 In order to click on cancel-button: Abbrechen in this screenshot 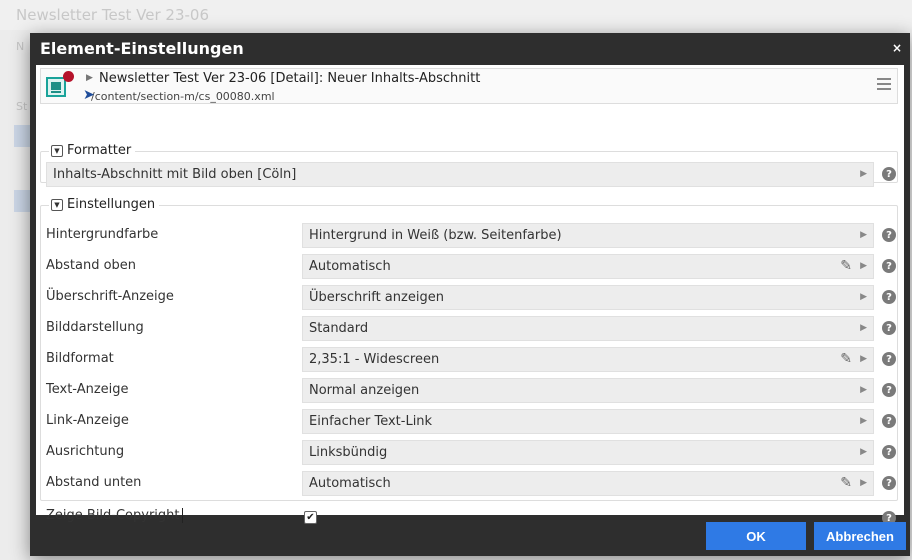, I will do `click(860, 536)`.